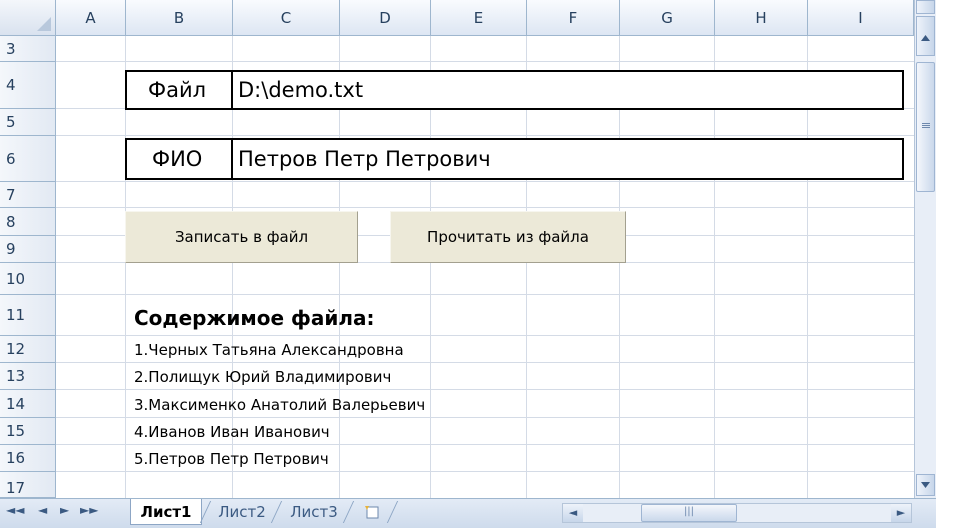 Image resolution: width=956 pixels, height=528 pixels. I want to click on contents-item: 5.Петров Петр Петрович, so click(231, 459).